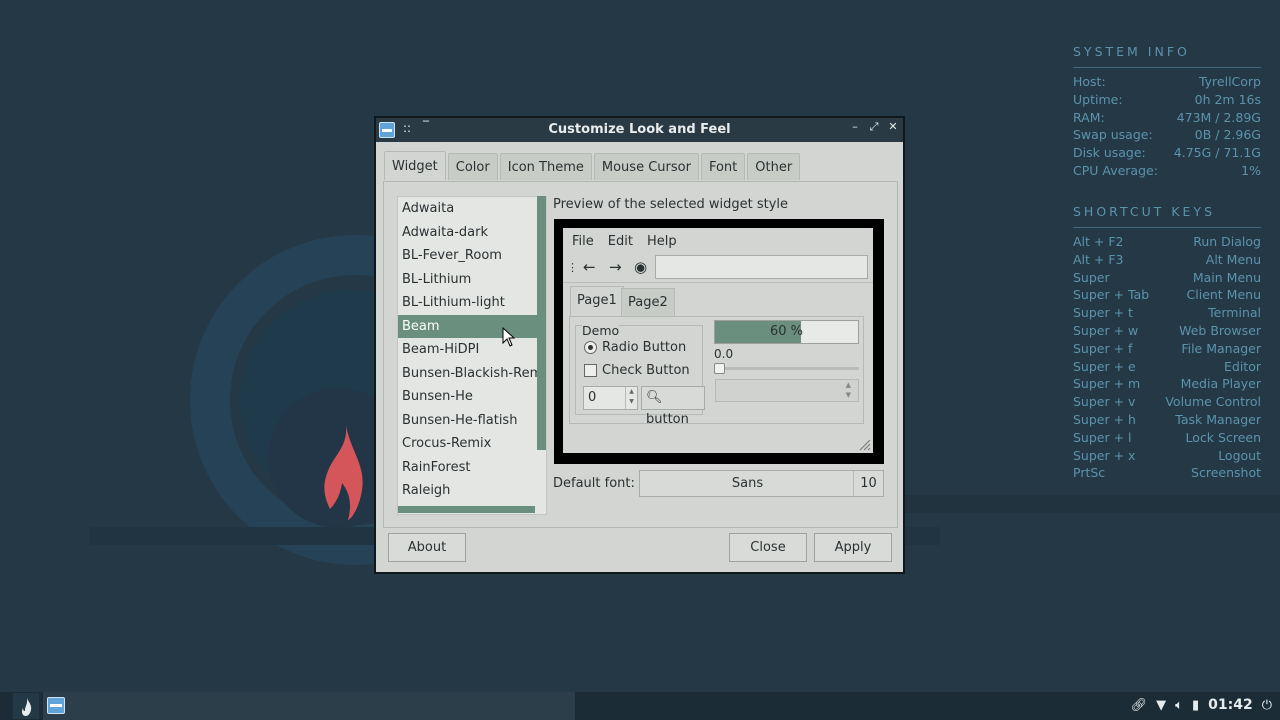 This screenshot has width=1280, height=720. Describe the element at coordinates (472, 233) in the screenshot. I see `theme-list-item: Adwaita-dark` at that location.